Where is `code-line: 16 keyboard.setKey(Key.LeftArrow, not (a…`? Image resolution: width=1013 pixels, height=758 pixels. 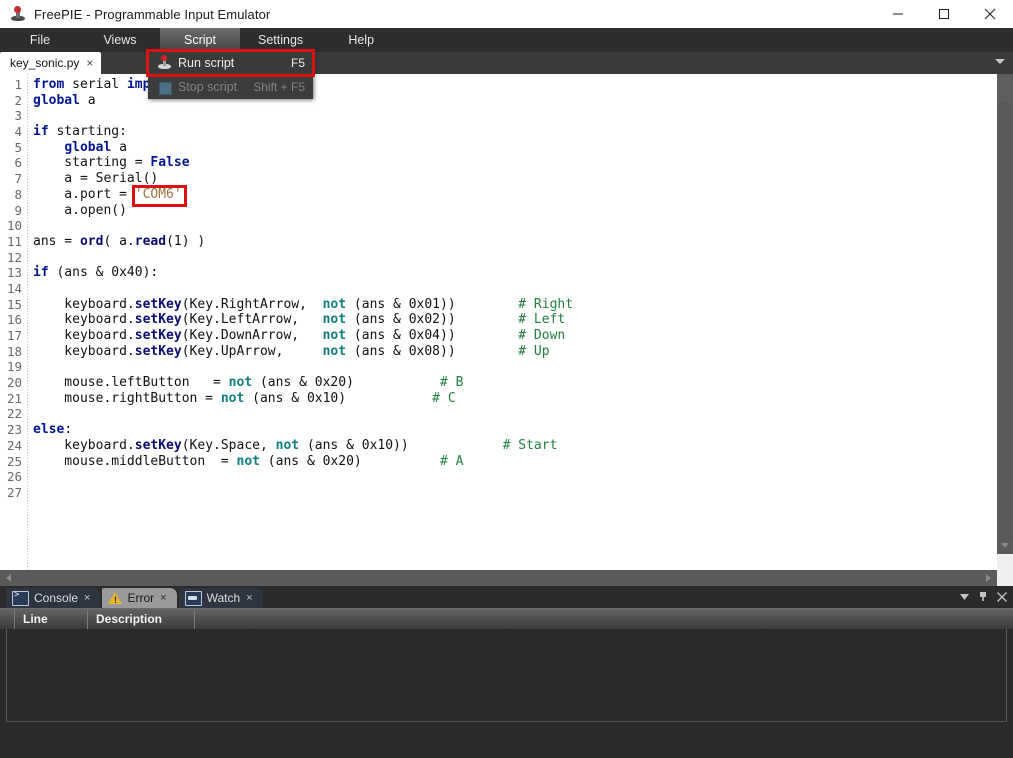 code-line: 16 keyboard.setKey(Key.LeftArrow, not (a… is located at coordinates (498, 320).